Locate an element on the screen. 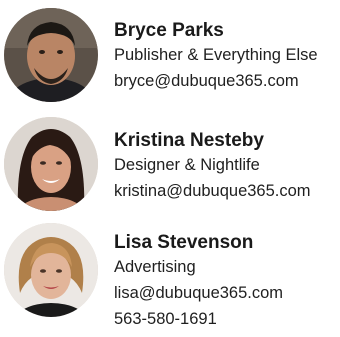  staff-email-link: bryce@dubuque365.com is located at coordinates (216, 81).